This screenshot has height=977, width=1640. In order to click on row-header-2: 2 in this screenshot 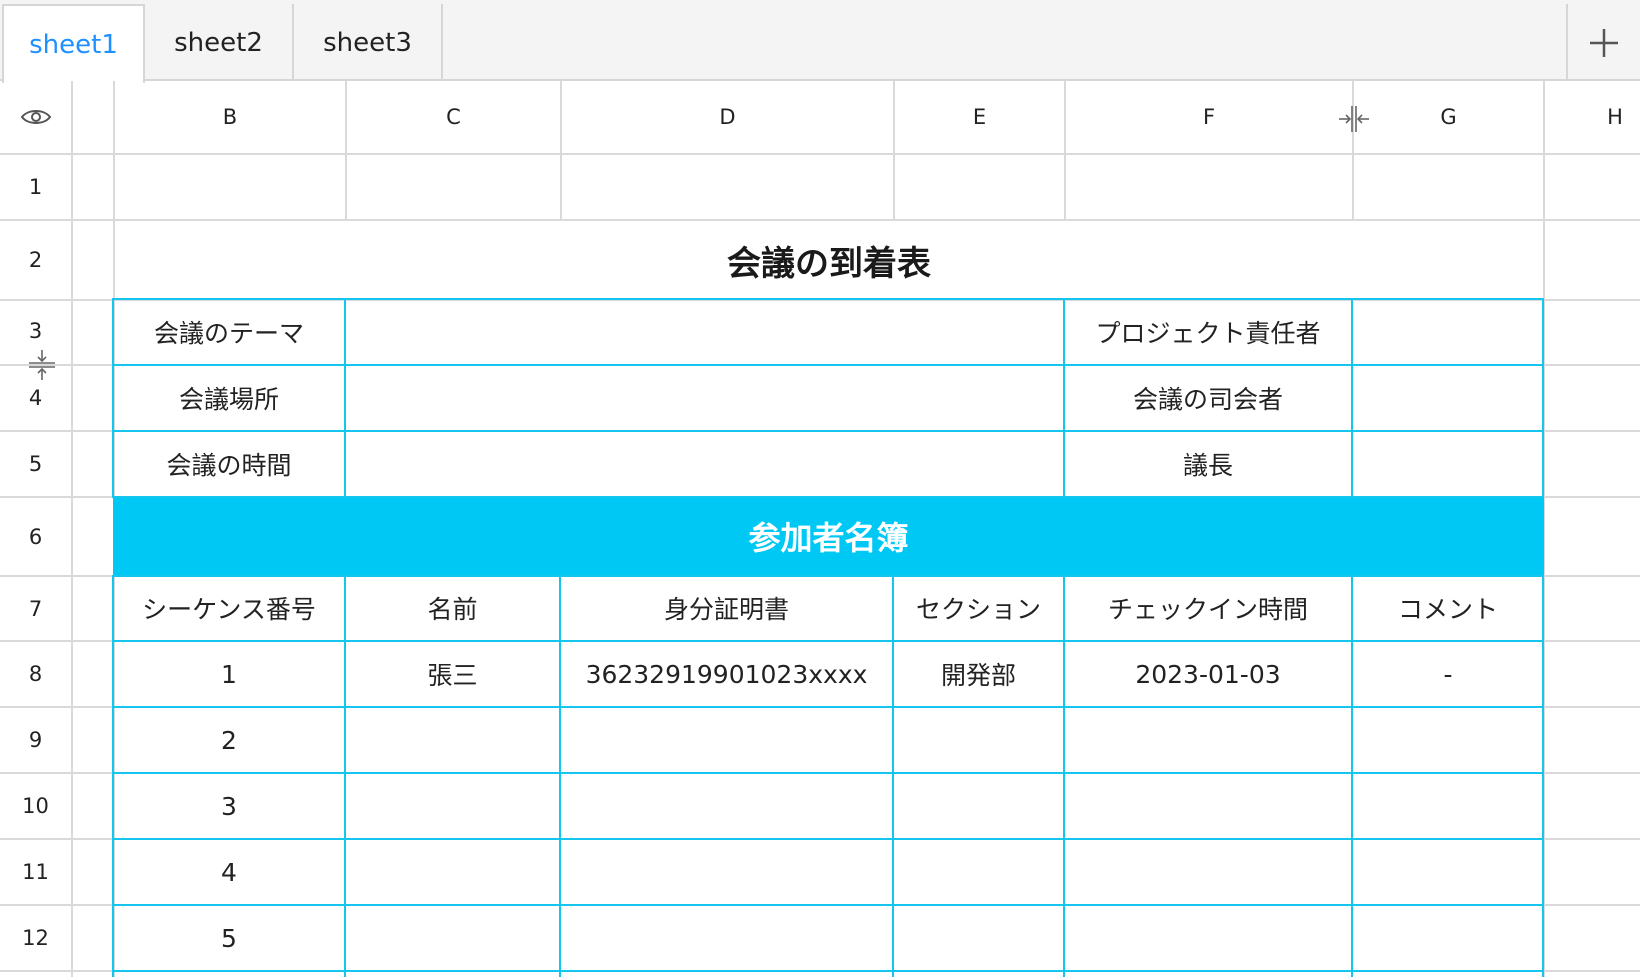, I will do `click(35, 260)`.